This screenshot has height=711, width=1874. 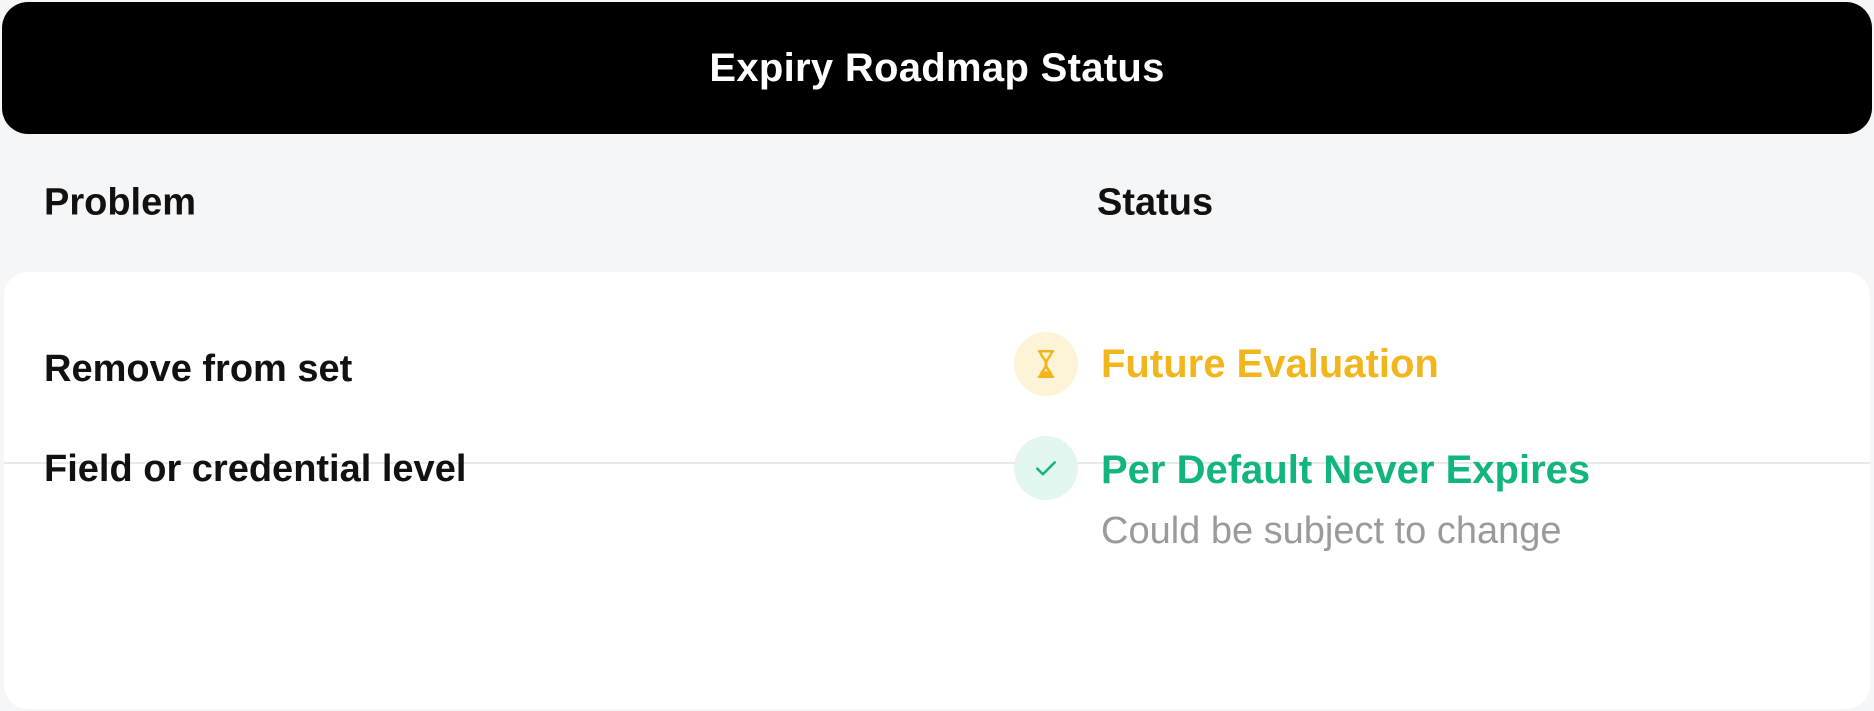 I want to click on page-title: Expiry Roadmap Status, so click(x=937, y=67).